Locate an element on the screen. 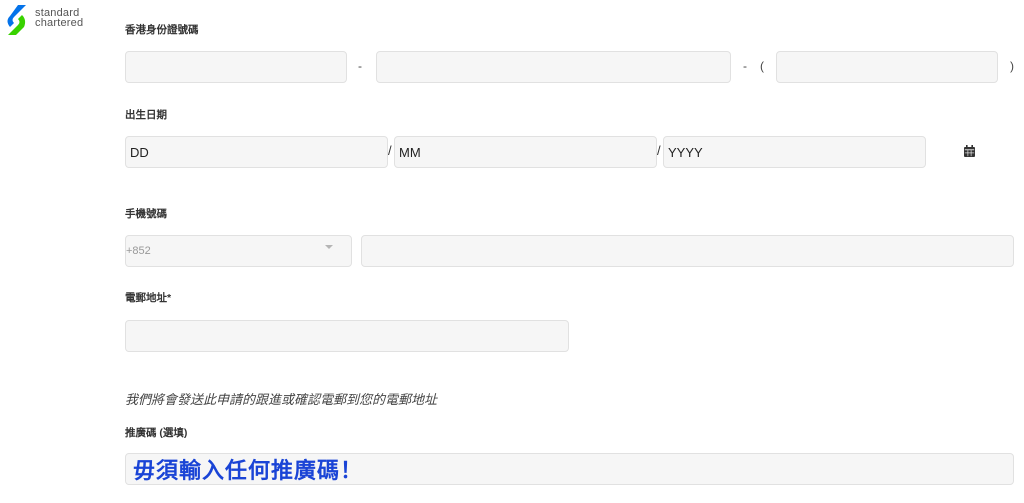 The width and height of the screenshot is (1024, 503). country-code-select: +852 is located at coordinates (238, 251).